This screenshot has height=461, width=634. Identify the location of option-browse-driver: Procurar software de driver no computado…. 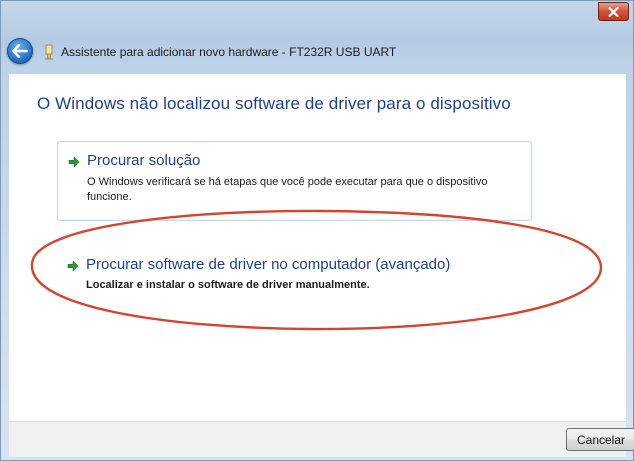
(294, 277).